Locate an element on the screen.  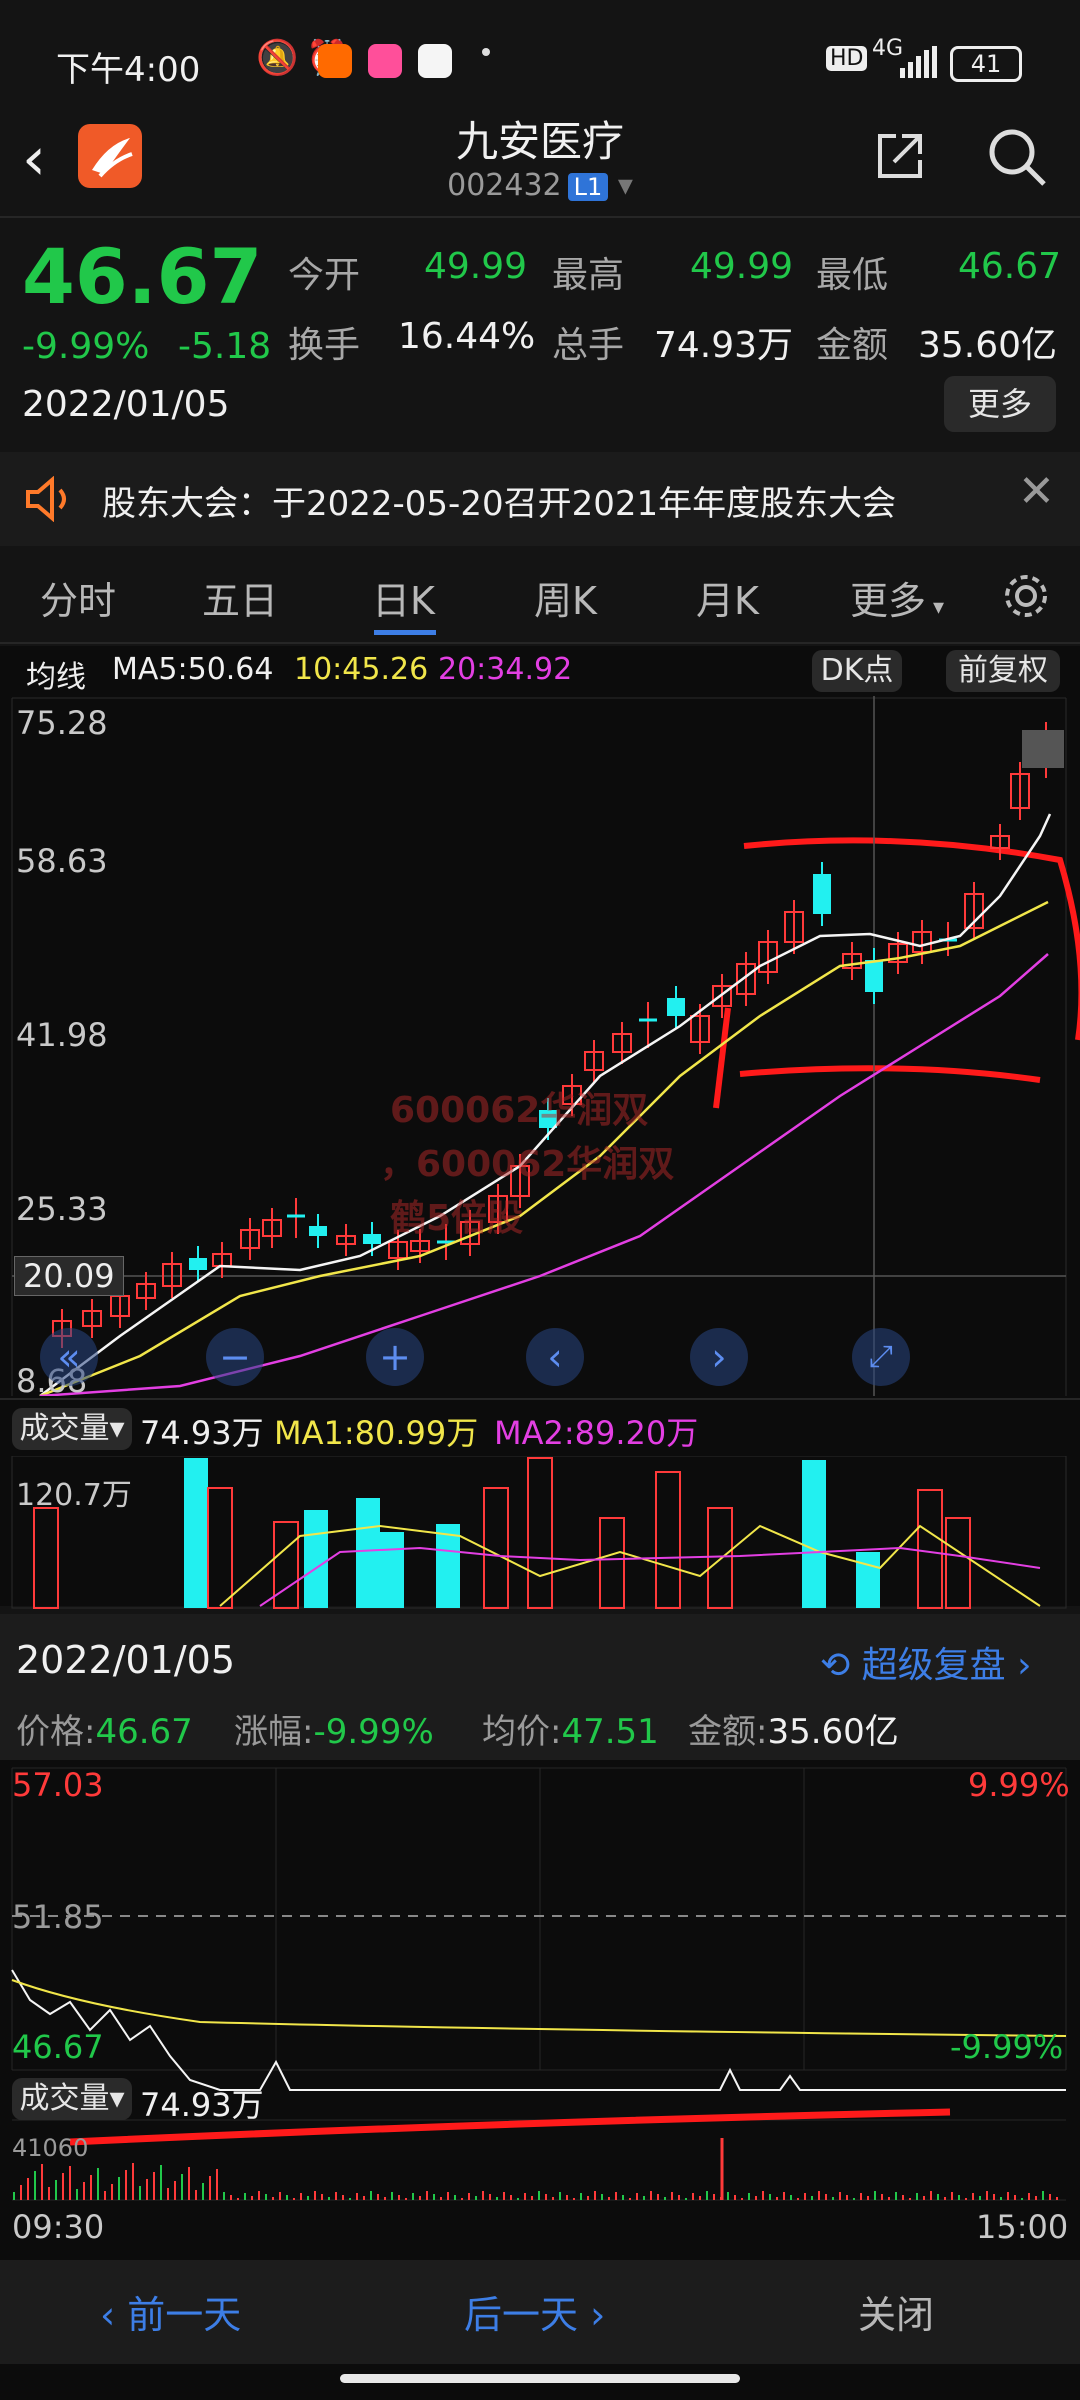
quote-date: 2022/01/05 is located at coordinates (126, 404).